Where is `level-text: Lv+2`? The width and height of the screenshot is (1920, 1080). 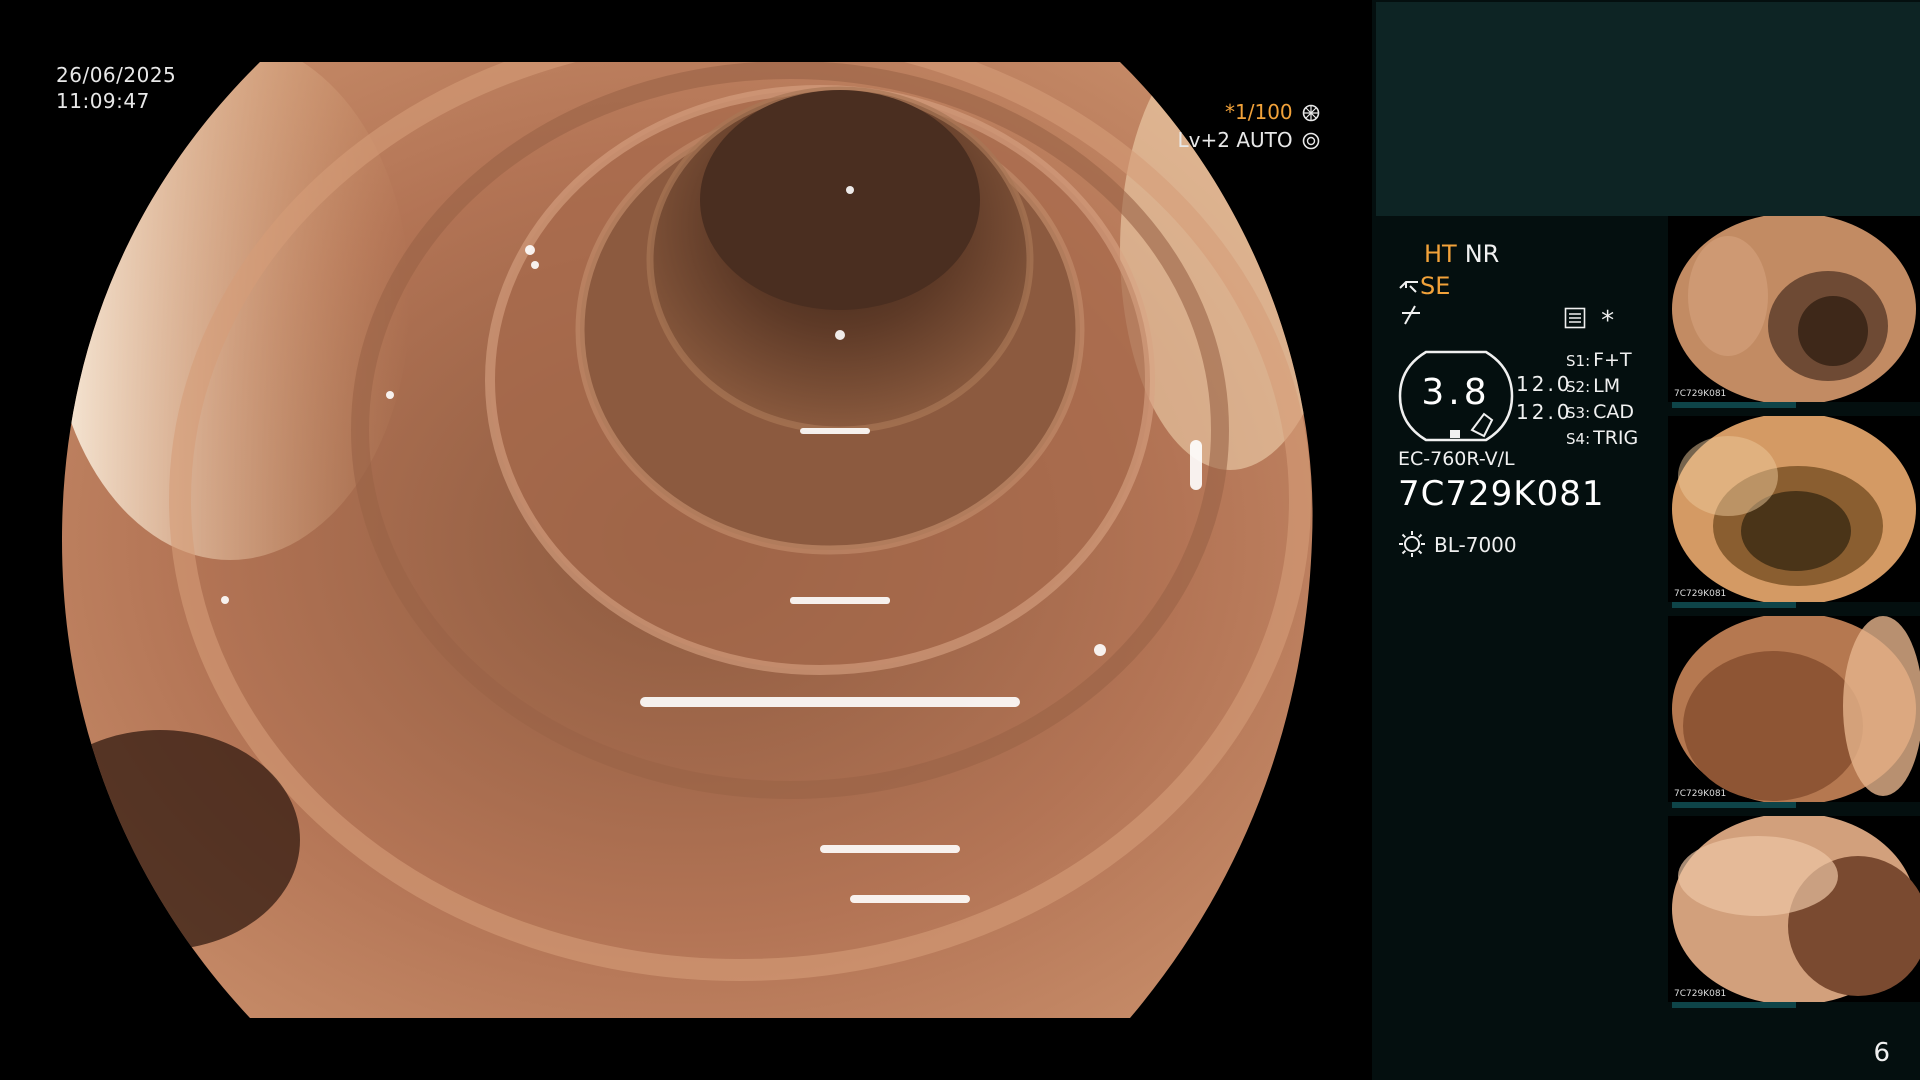
level-text: Lv+2 is located at coordinates (1203, 140).